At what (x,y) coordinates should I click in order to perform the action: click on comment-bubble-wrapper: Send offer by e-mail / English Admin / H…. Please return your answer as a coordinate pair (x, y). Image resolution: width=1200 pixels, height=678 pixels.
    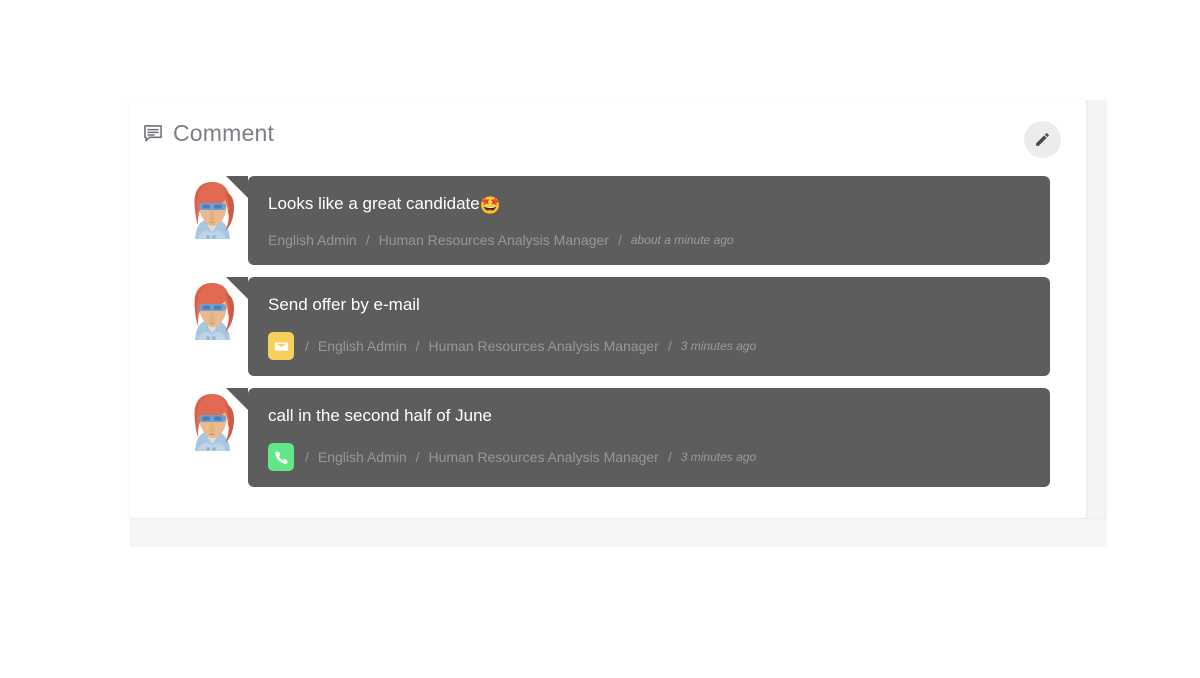
    Looking at the image, I should click on (638, 326).